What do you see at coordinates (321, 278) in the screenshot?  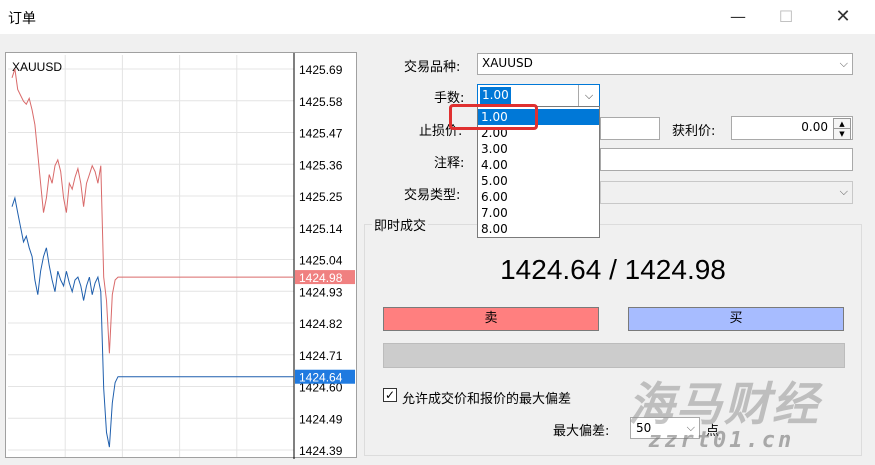 I see `ask-price-tag: 1424.98` at bounding box center [321, 278].